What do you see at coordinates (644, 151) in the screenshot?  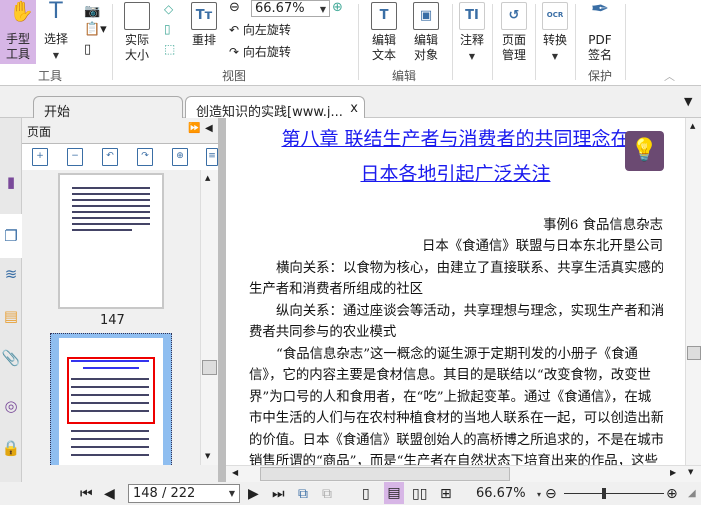 I see `tip-button: 💡` at bounding box center [644, 151].